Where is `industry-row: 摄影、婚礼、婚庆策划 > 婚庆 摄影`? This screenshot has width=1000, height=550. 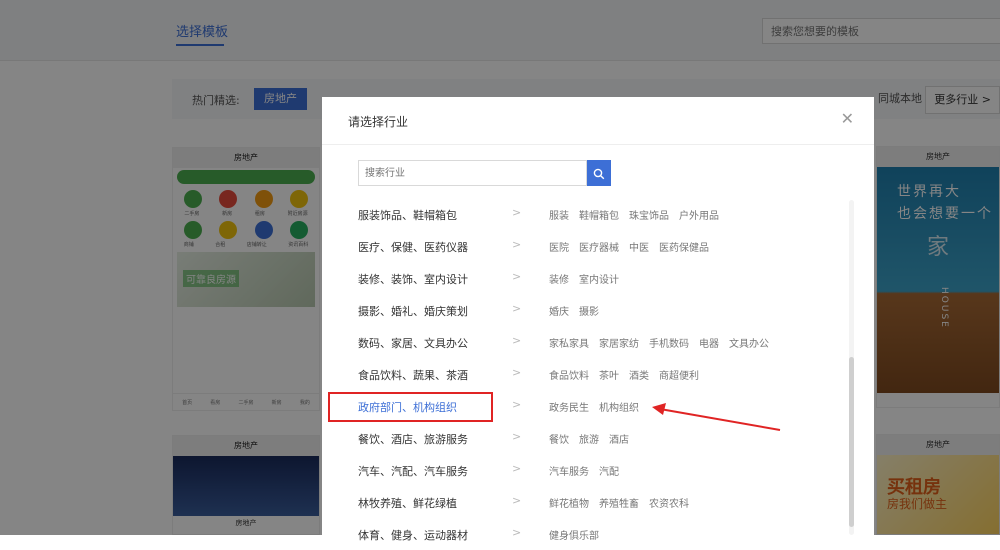 industry-row: 摄影、婚礼、婚庆策划 > 婚庆 摄影 is located at coordinates (598, 310).